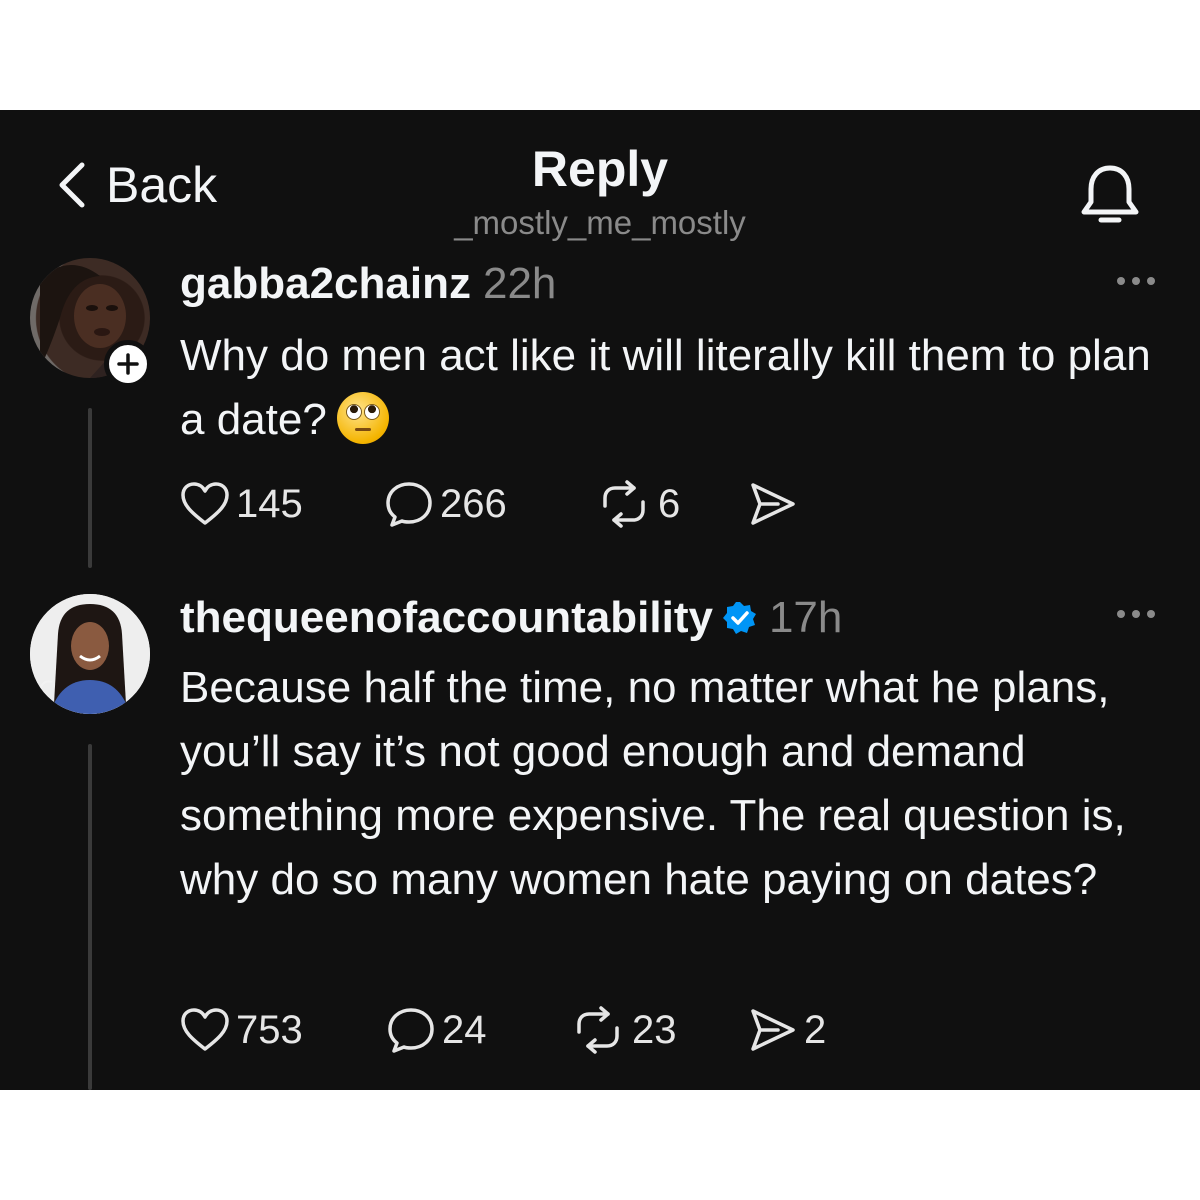  Describe the element at coordinates (600, 222) in the screenshot. I see `page-subtitle: _mostly_me_mostly` at that location.